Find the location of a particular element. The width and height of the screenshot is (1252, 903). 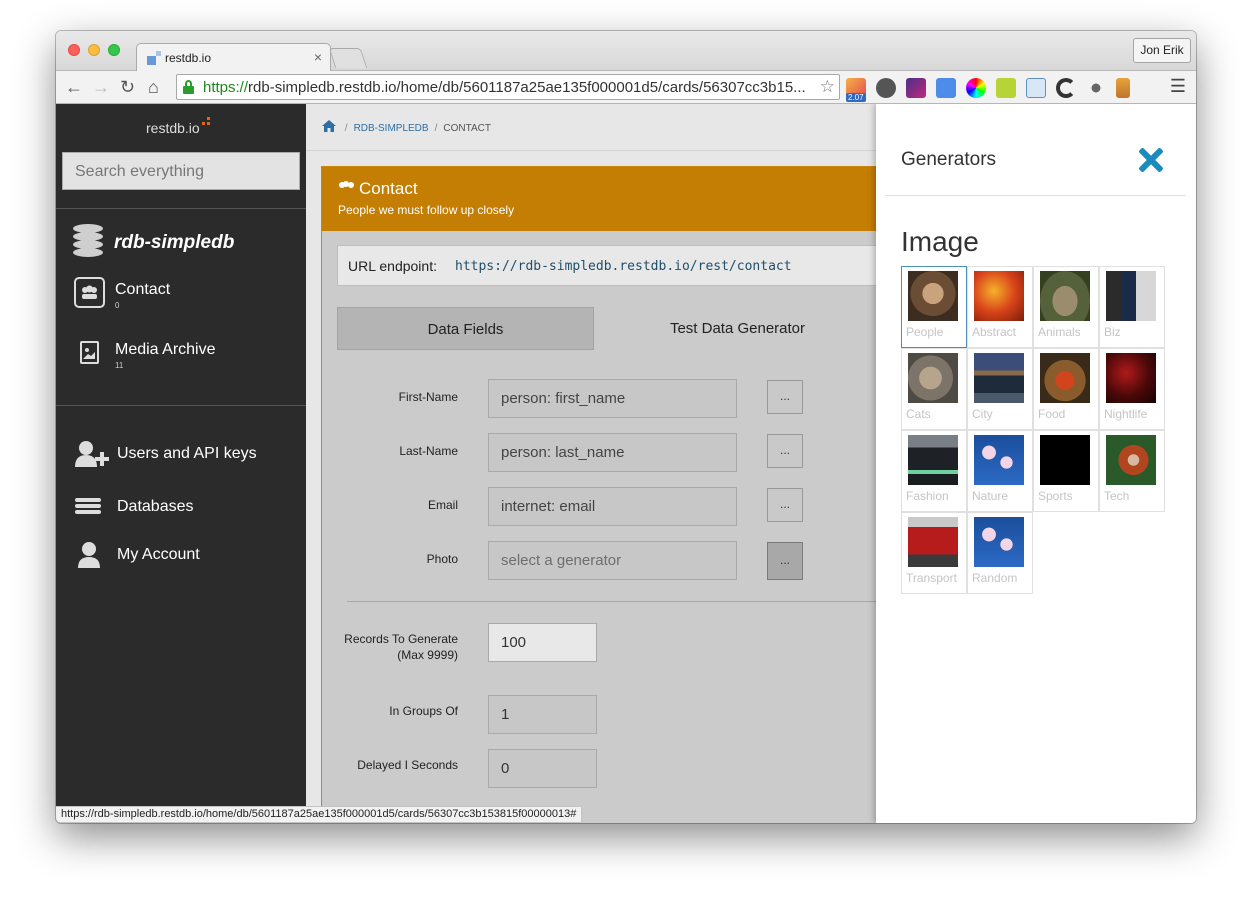

sidebar-item-label: Databases is located at coordinates (155, 506).